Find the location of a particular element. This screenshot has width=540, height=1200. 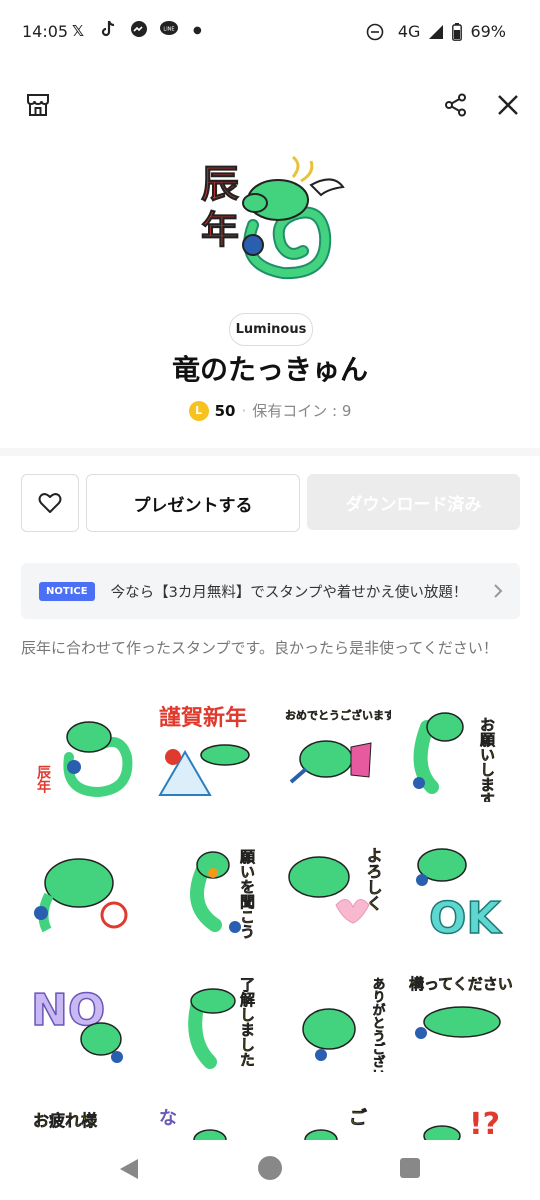

back-icon is located at coordinates (129, 1169).